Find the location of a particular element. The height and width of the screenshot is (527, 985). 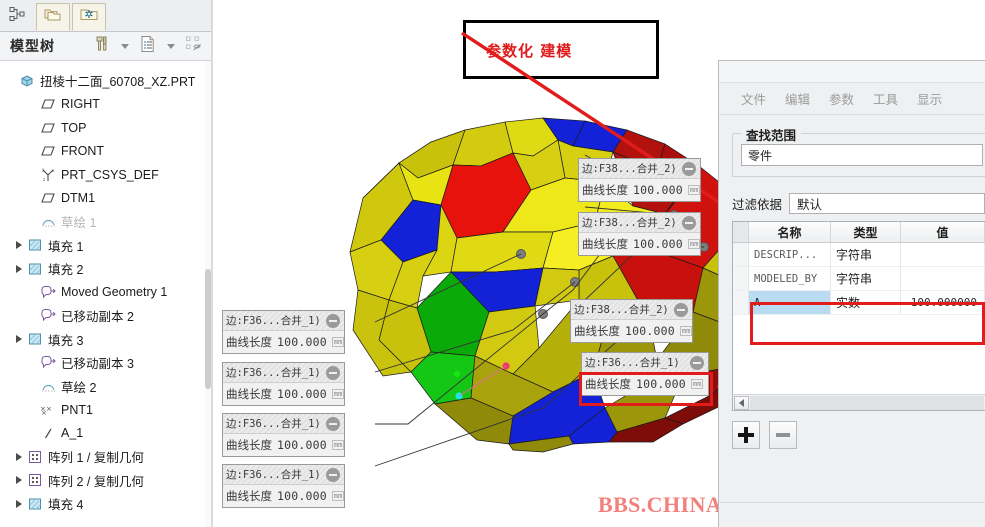

tree-item: × × × PNT1 is located at coordinates (102, 410).